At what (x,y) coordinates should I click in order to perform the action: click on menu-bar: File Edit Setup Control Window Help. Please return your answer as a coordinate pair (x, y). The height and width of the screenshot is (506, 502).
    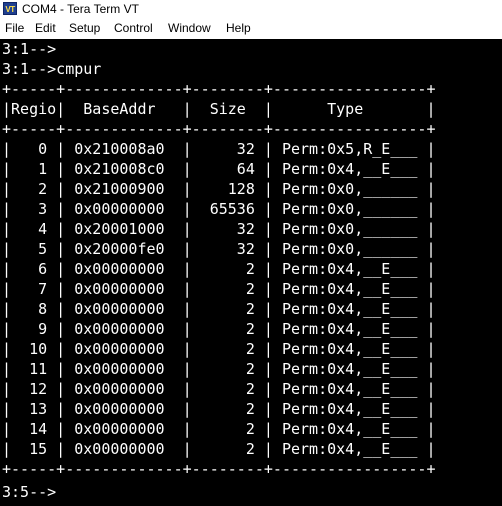
    Looking at the image, I should click on (251, 29).